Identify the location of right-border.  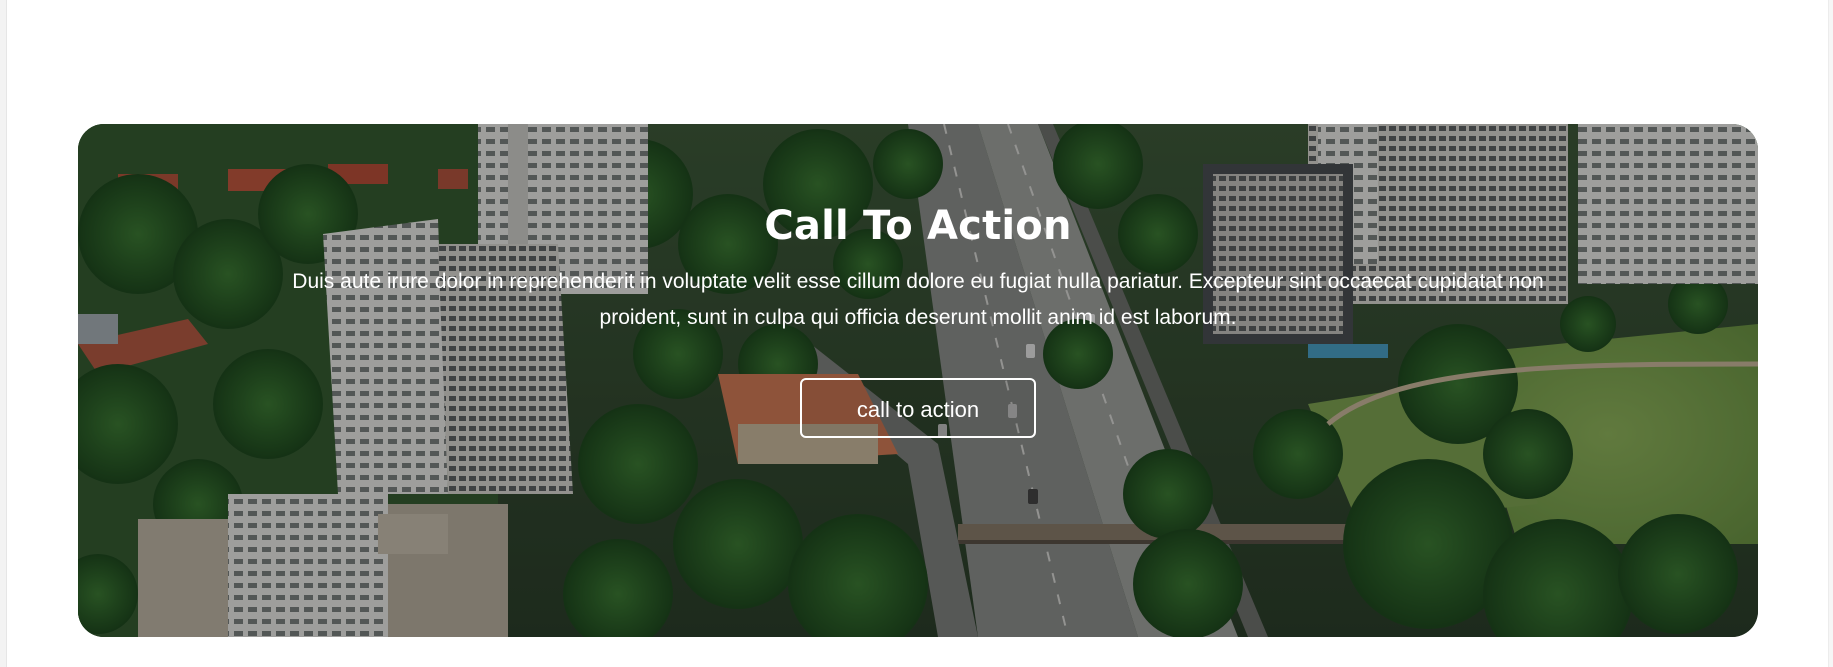
(1830, 333).